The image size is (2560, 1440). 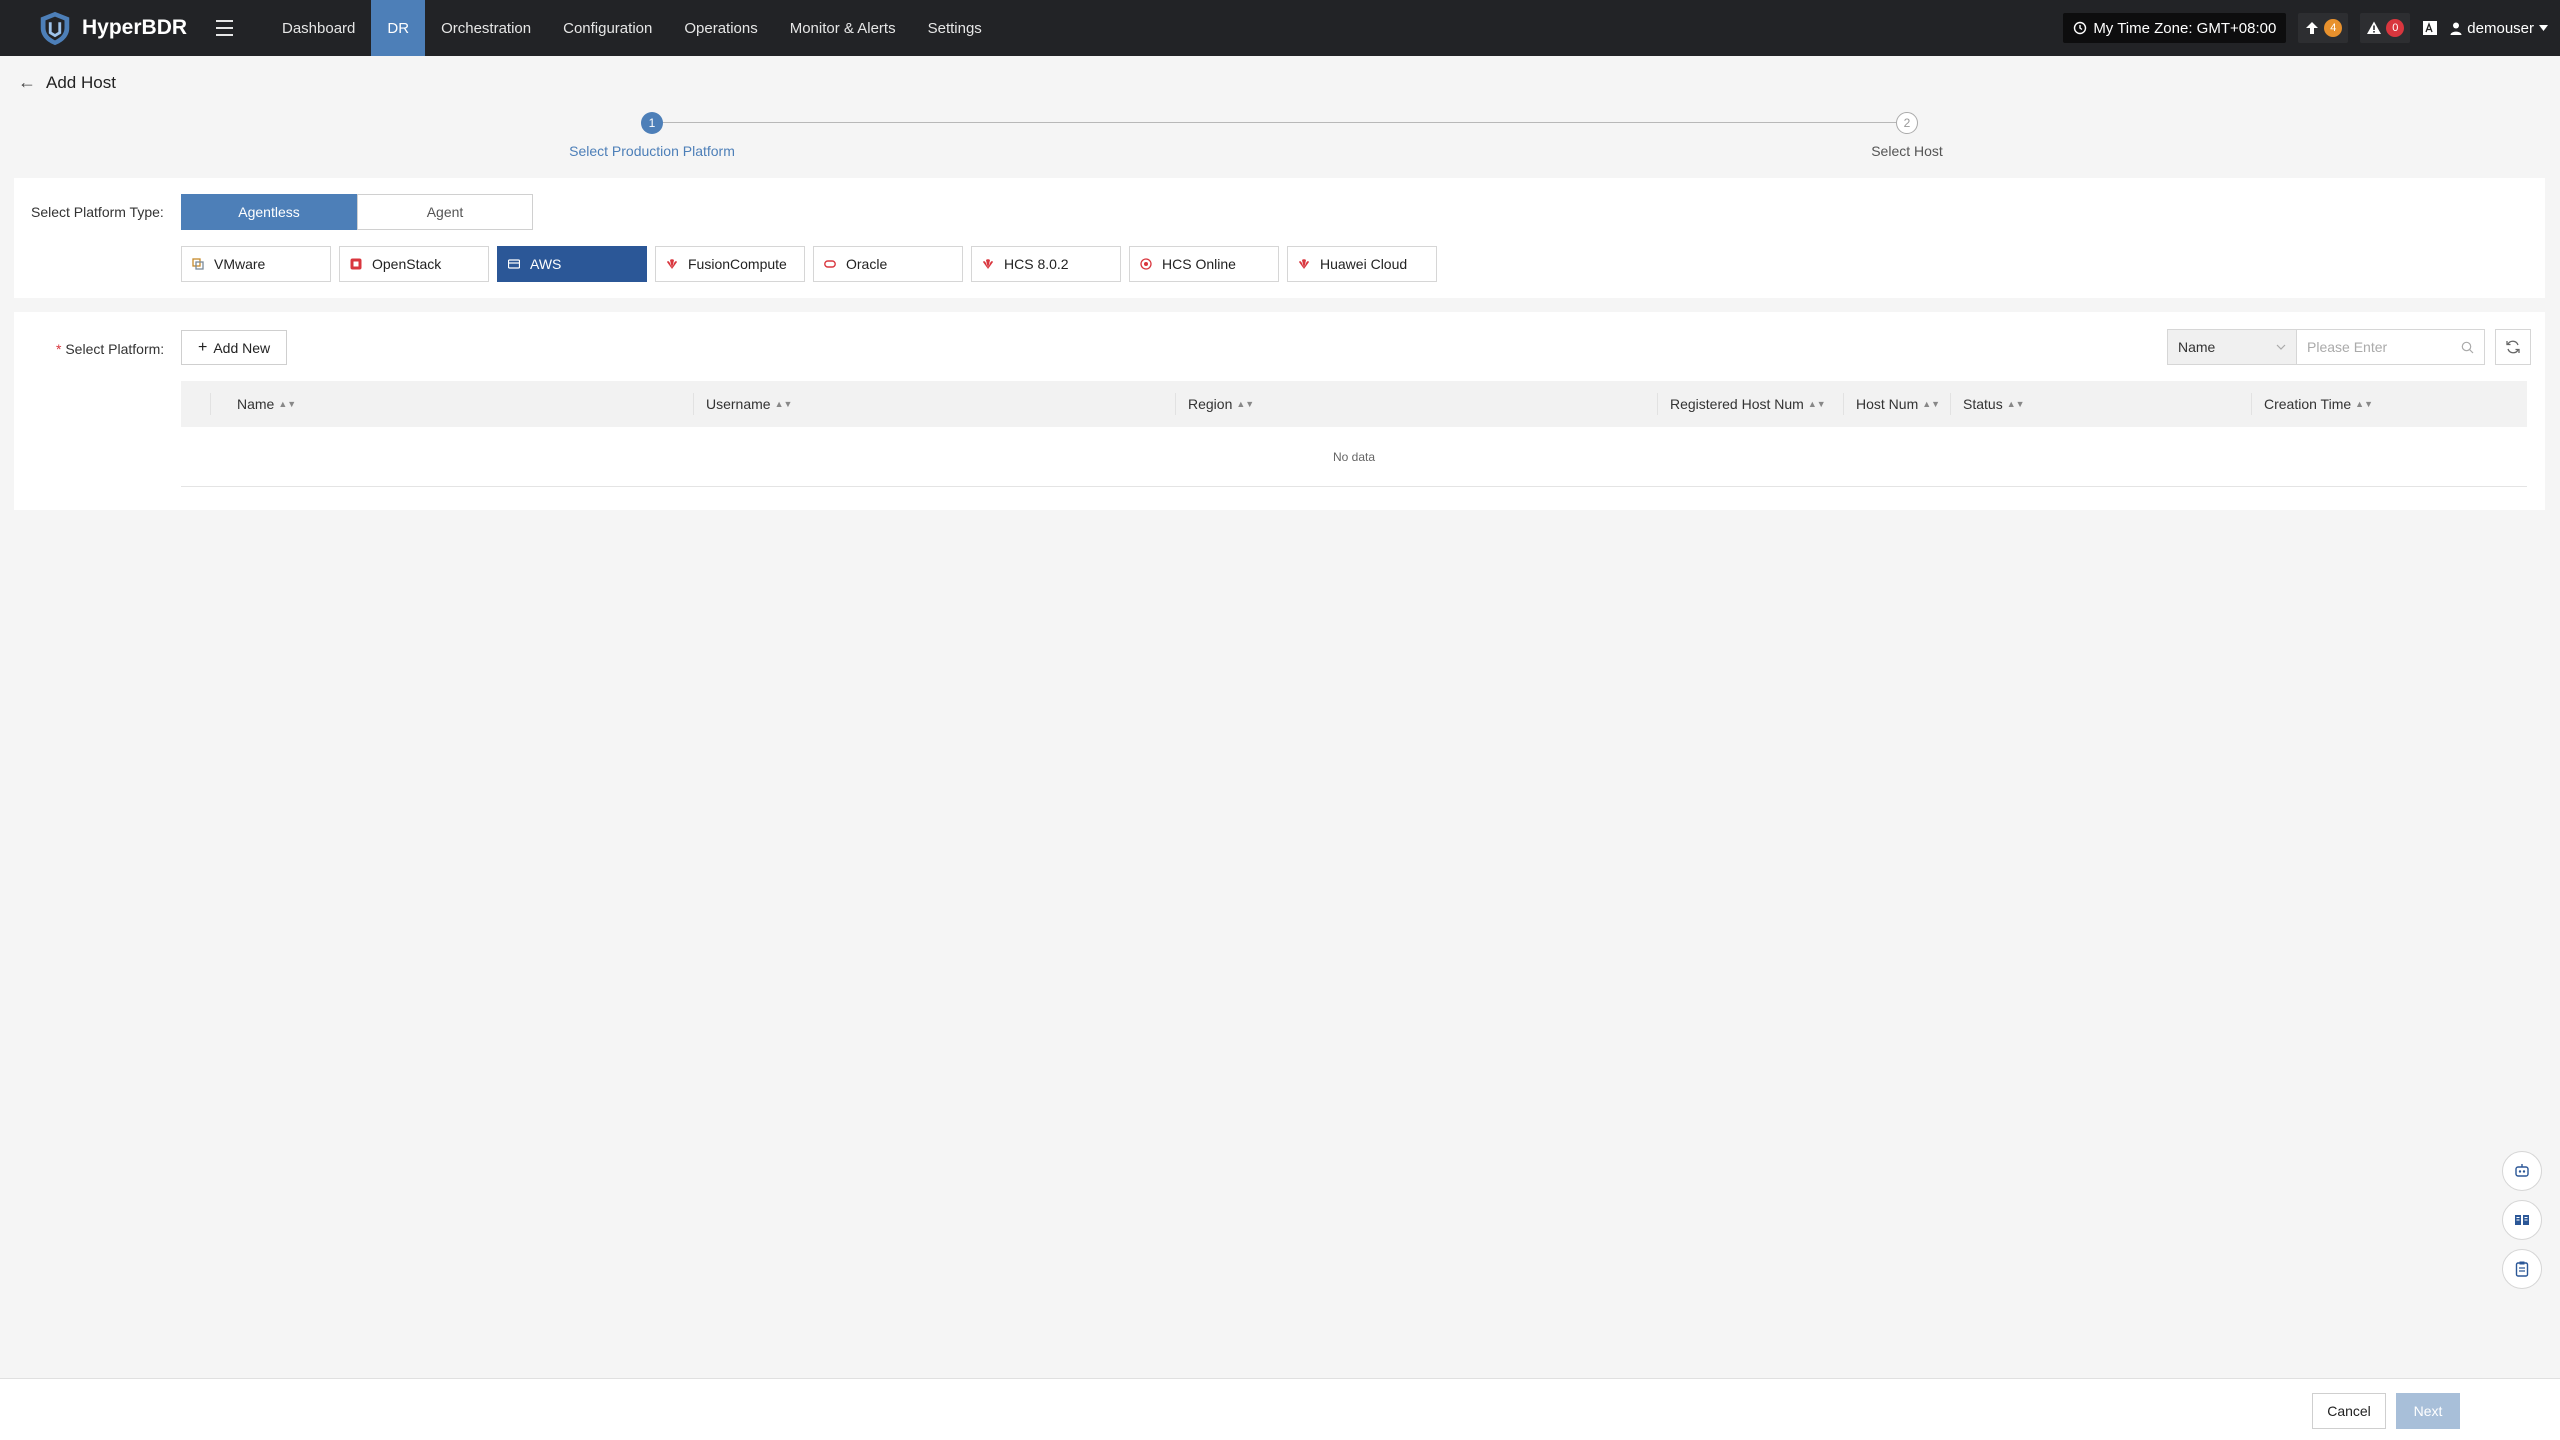 What do you see at coordinates (888, 264) in the screenshot?
I see `platform-option-oracle: Oracle` at bounding box center [888, 264].